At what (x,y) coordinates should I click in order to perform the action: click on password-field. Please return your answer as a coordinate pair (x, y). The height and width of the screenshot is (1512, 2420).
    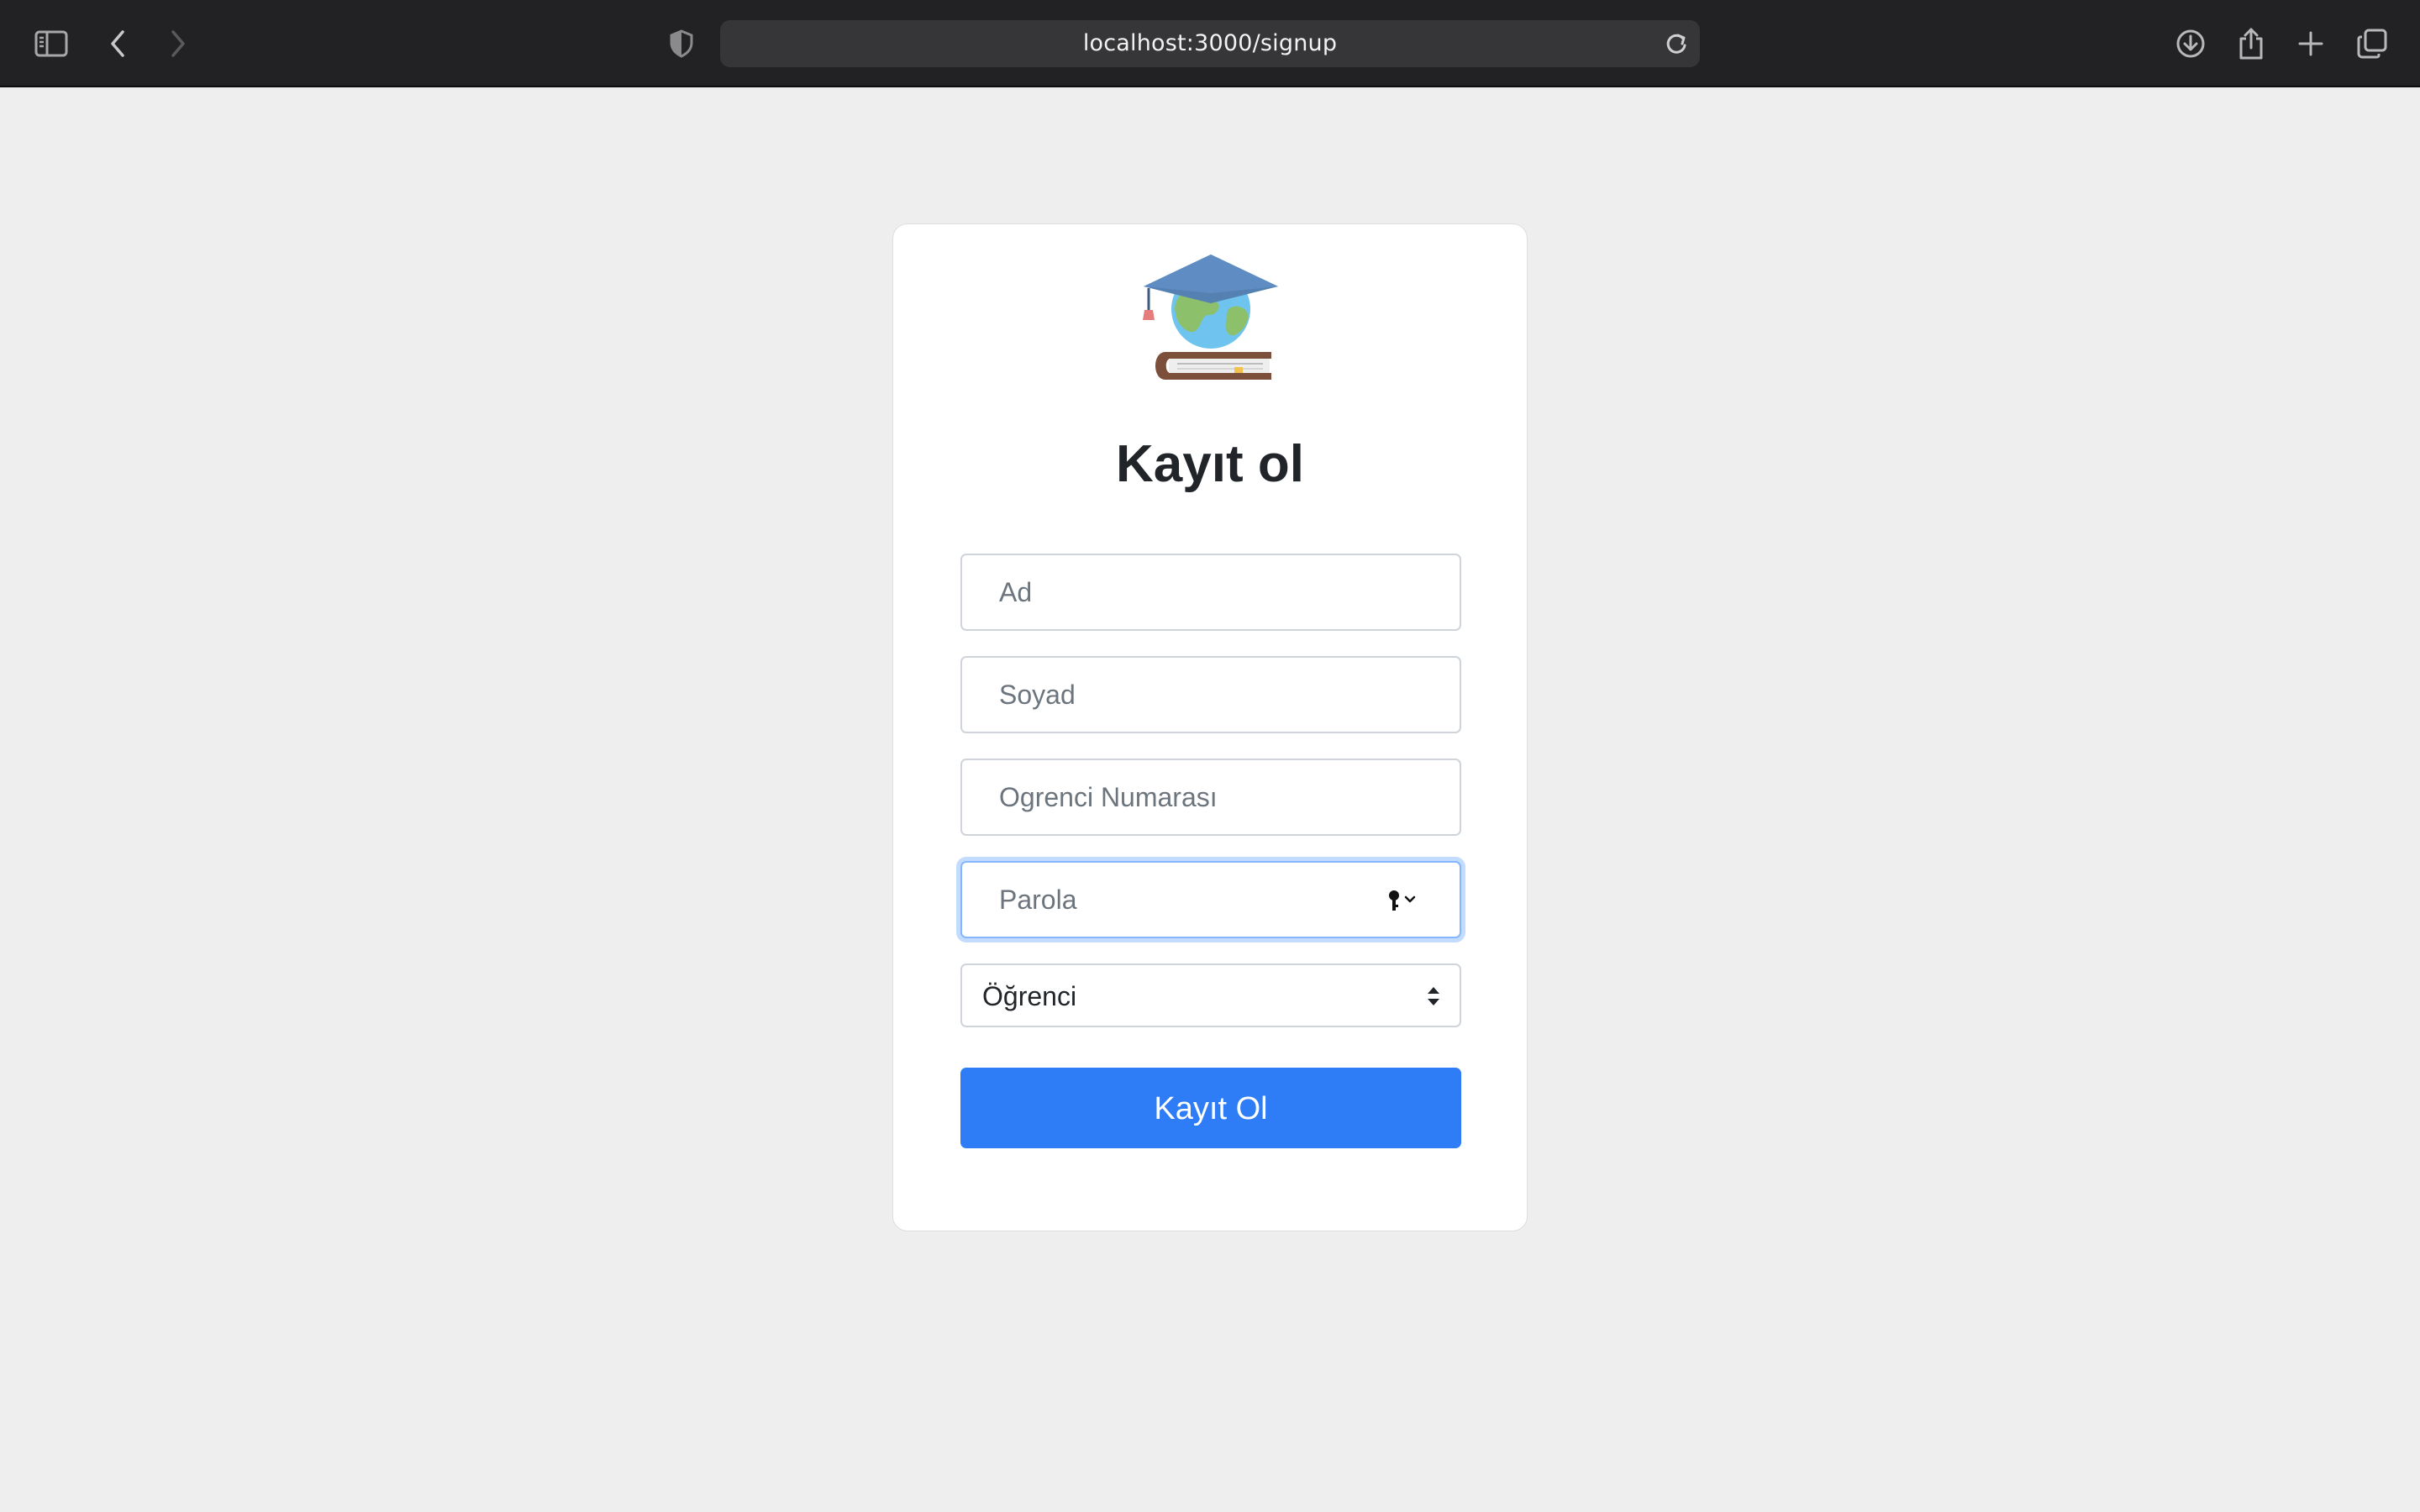
    Looking at the image, I should click on (1210, 899).